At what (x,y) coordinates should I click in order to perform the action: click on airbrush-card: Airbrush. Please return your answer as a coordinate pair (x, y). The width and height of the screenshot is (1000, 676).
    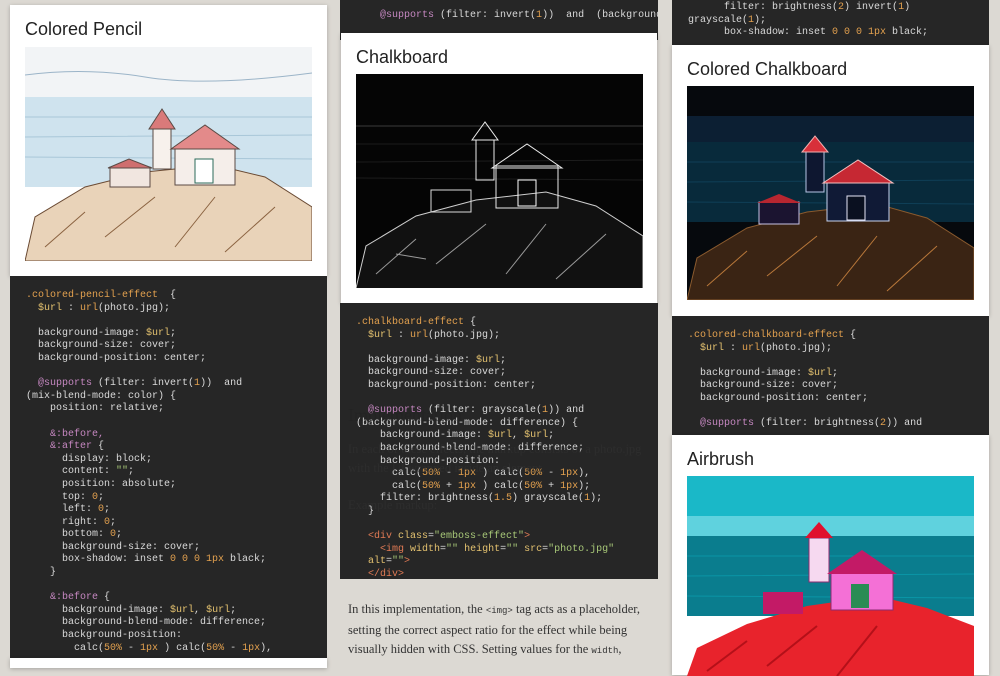
    Looking at the image, I should click on (830, 555).